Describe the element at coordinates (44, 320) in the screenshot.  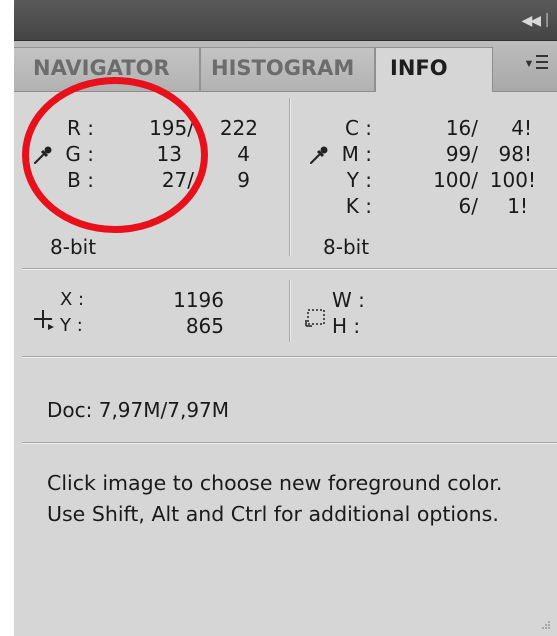
I see `crosshair-icon` at that location.